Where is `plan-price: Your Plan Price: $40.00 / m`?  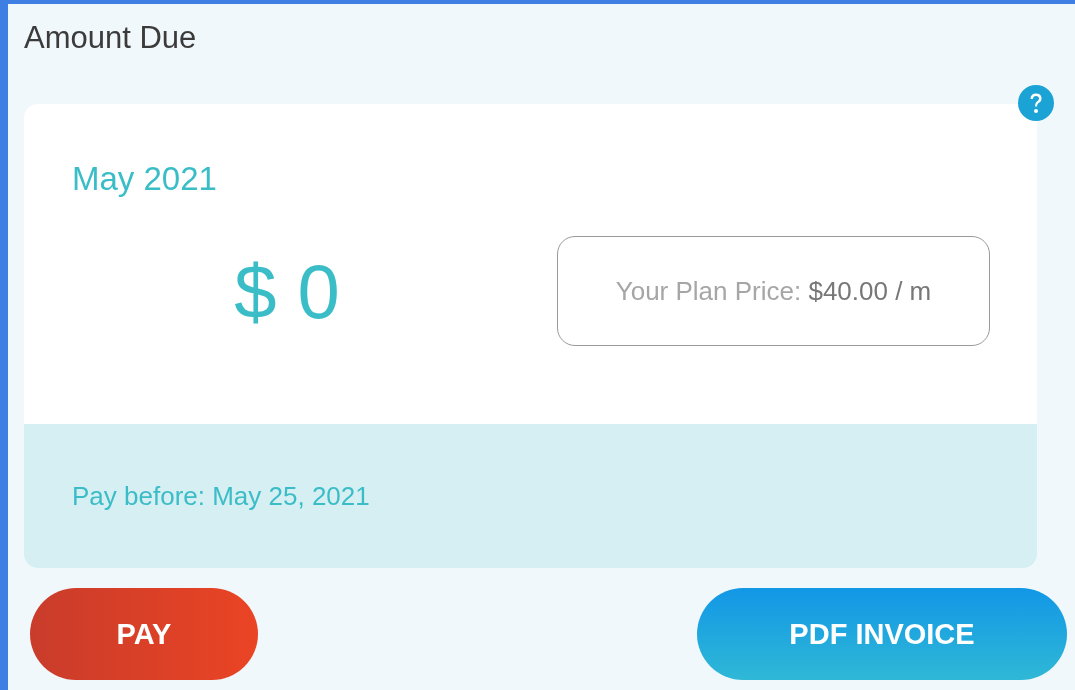 plan-price: Your Plan Price: $40.00 / m is located at coordinates (773, 291).